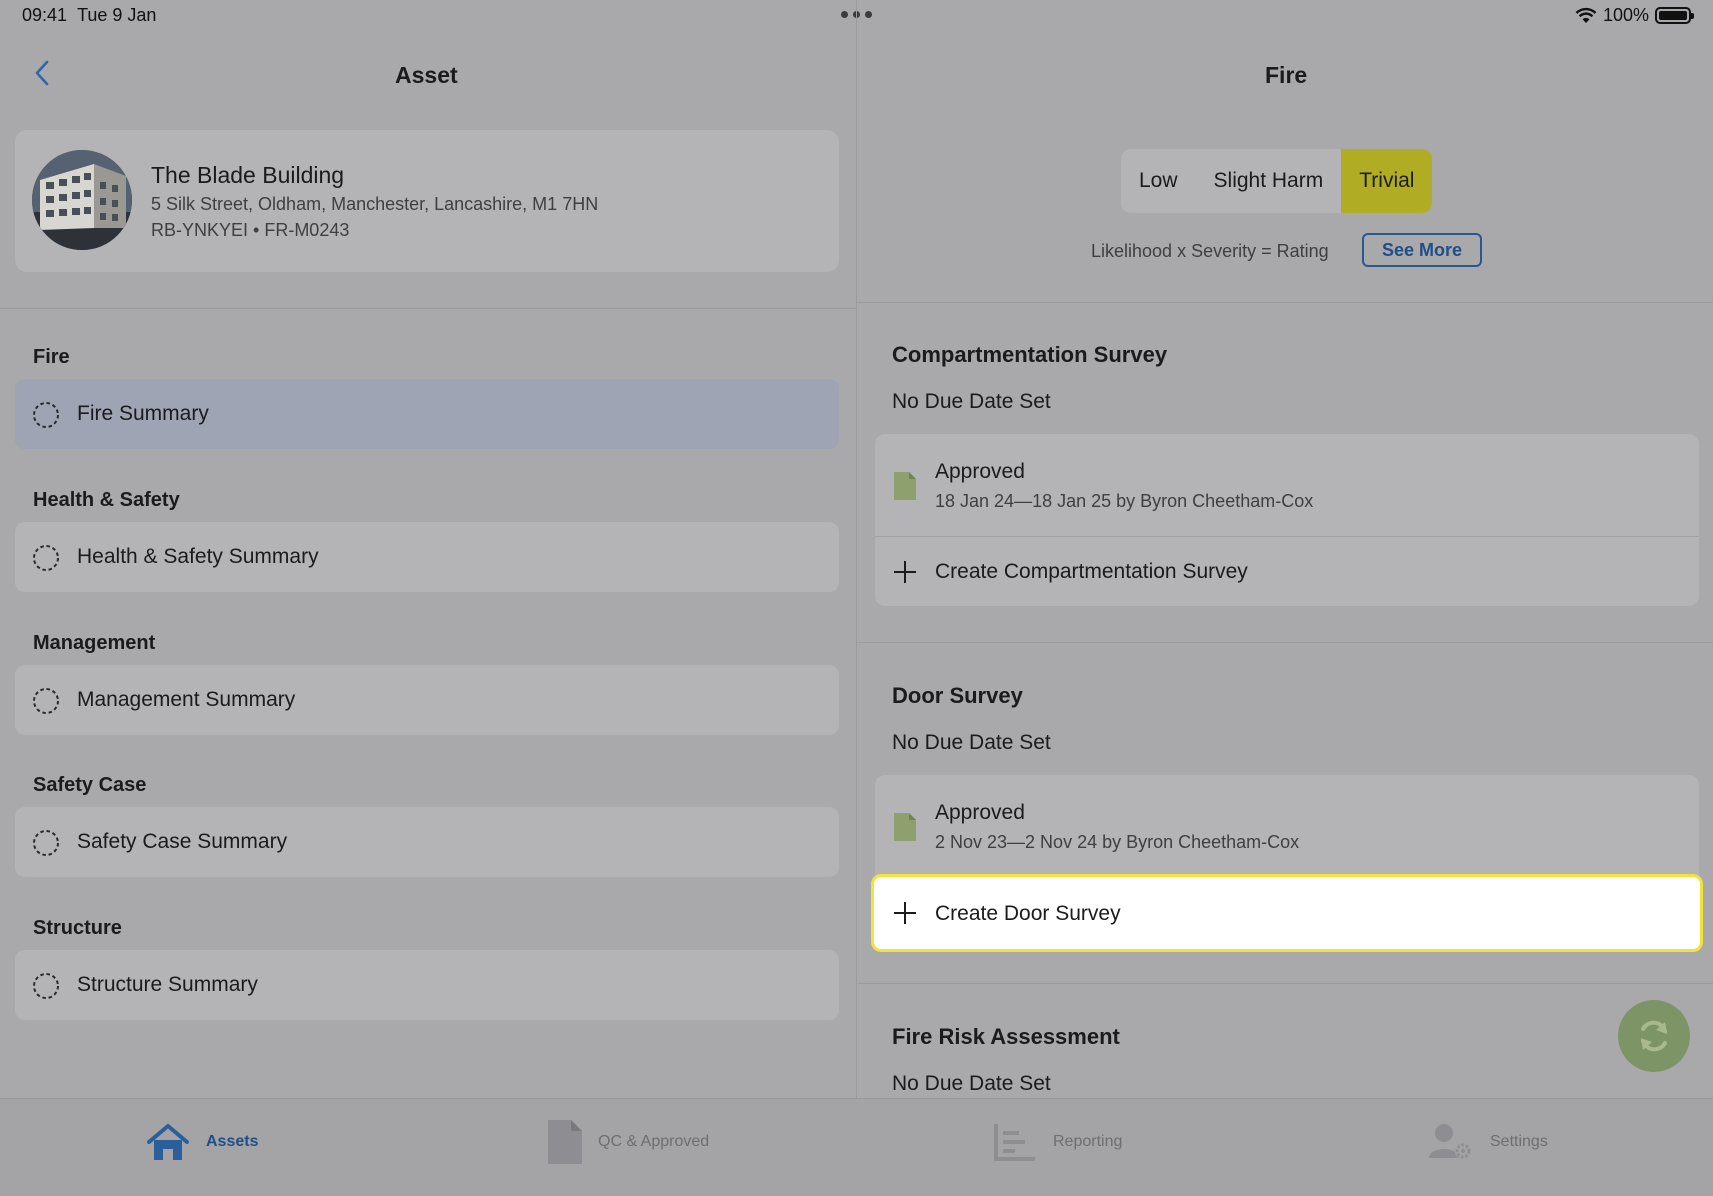 This screenshot has height=1196, width=1713. What do you see at coordinates (1088, 1141) in the screenshot?
I see `tab-label: Reporting` at bounding box center [1088, 1141].